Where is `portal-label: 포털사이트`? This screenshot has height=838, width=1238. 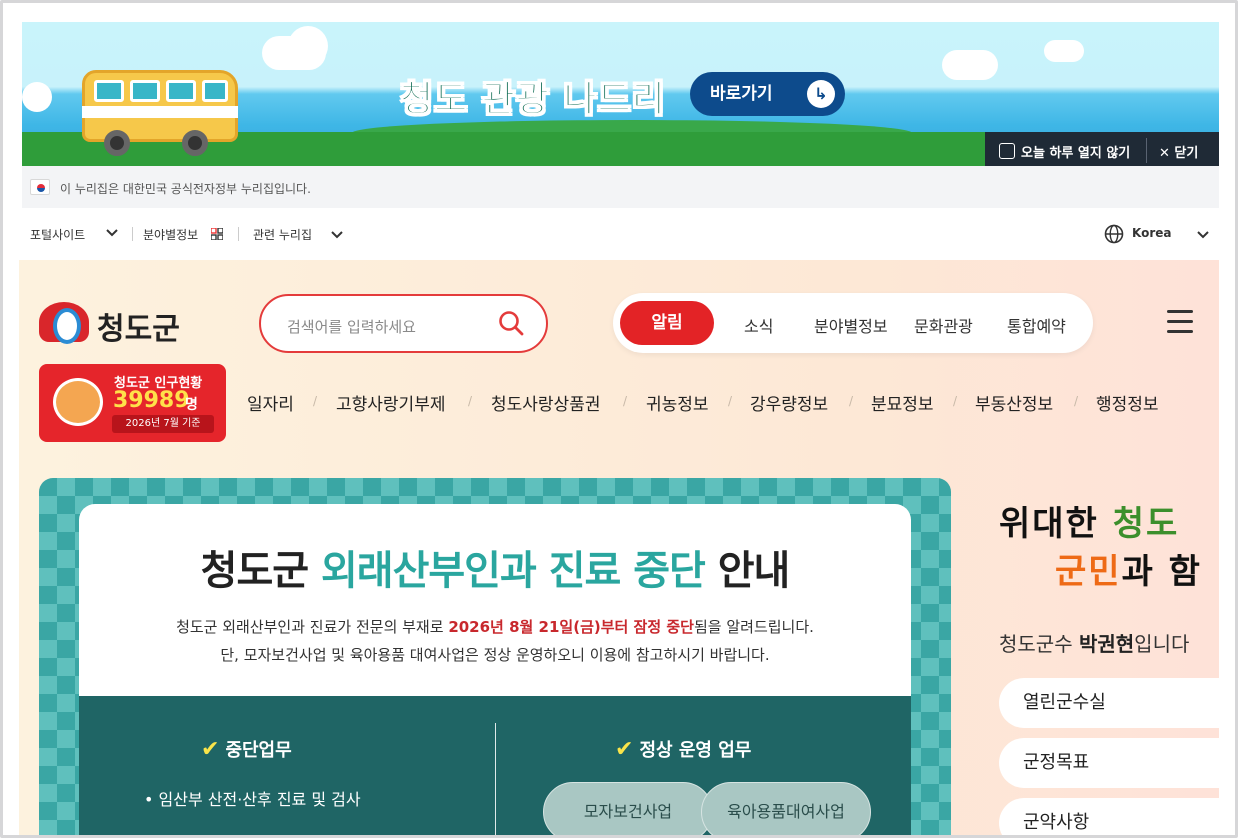
portal-label: 포털사이트 is located at coordinates (58, 235).